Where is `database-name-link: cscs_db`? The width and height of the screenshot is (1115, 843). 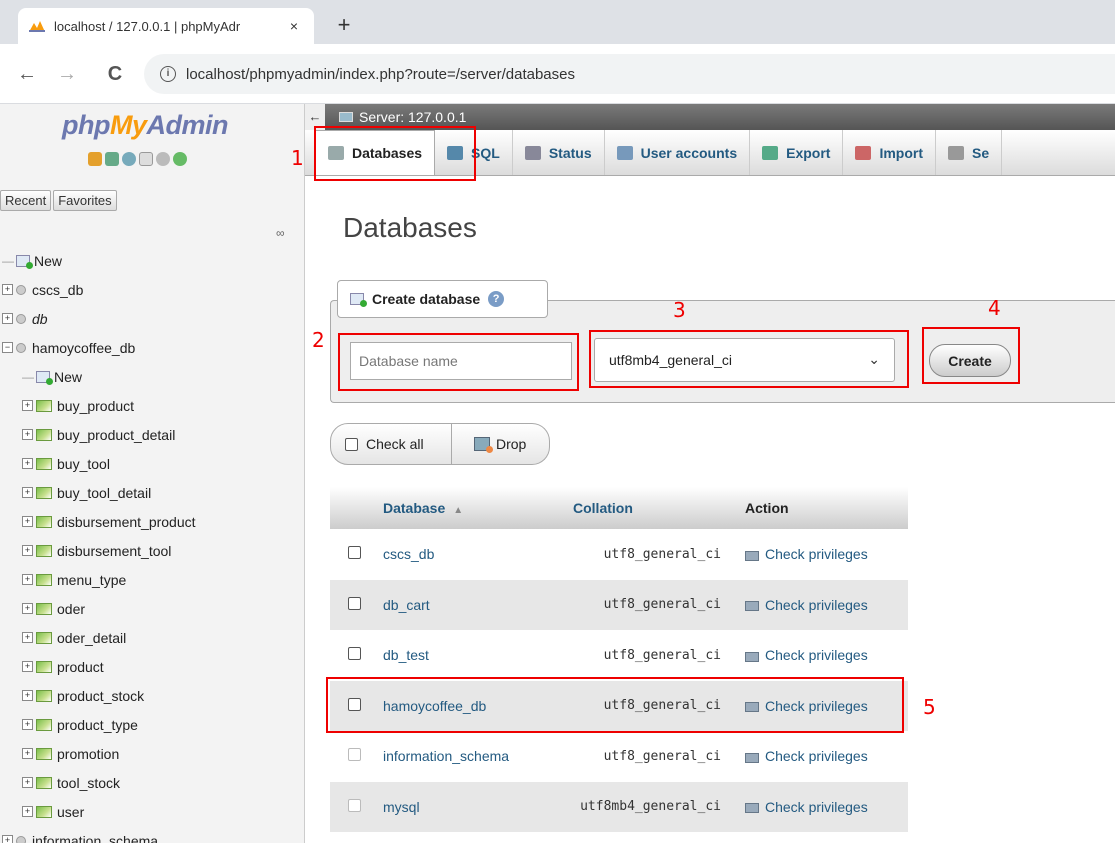
database-name-link: cscs_db is located at coordinates (471, 554).